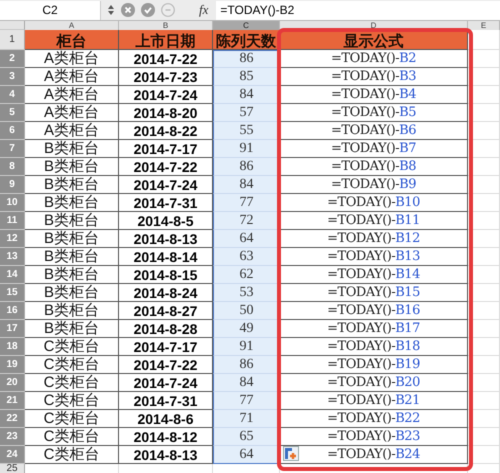 Image resolution: width=500 pixels, height=473 pixels. Describe the element at coordinates (246, 293) in the screenshot. I see `table-cell: 53` at that location.